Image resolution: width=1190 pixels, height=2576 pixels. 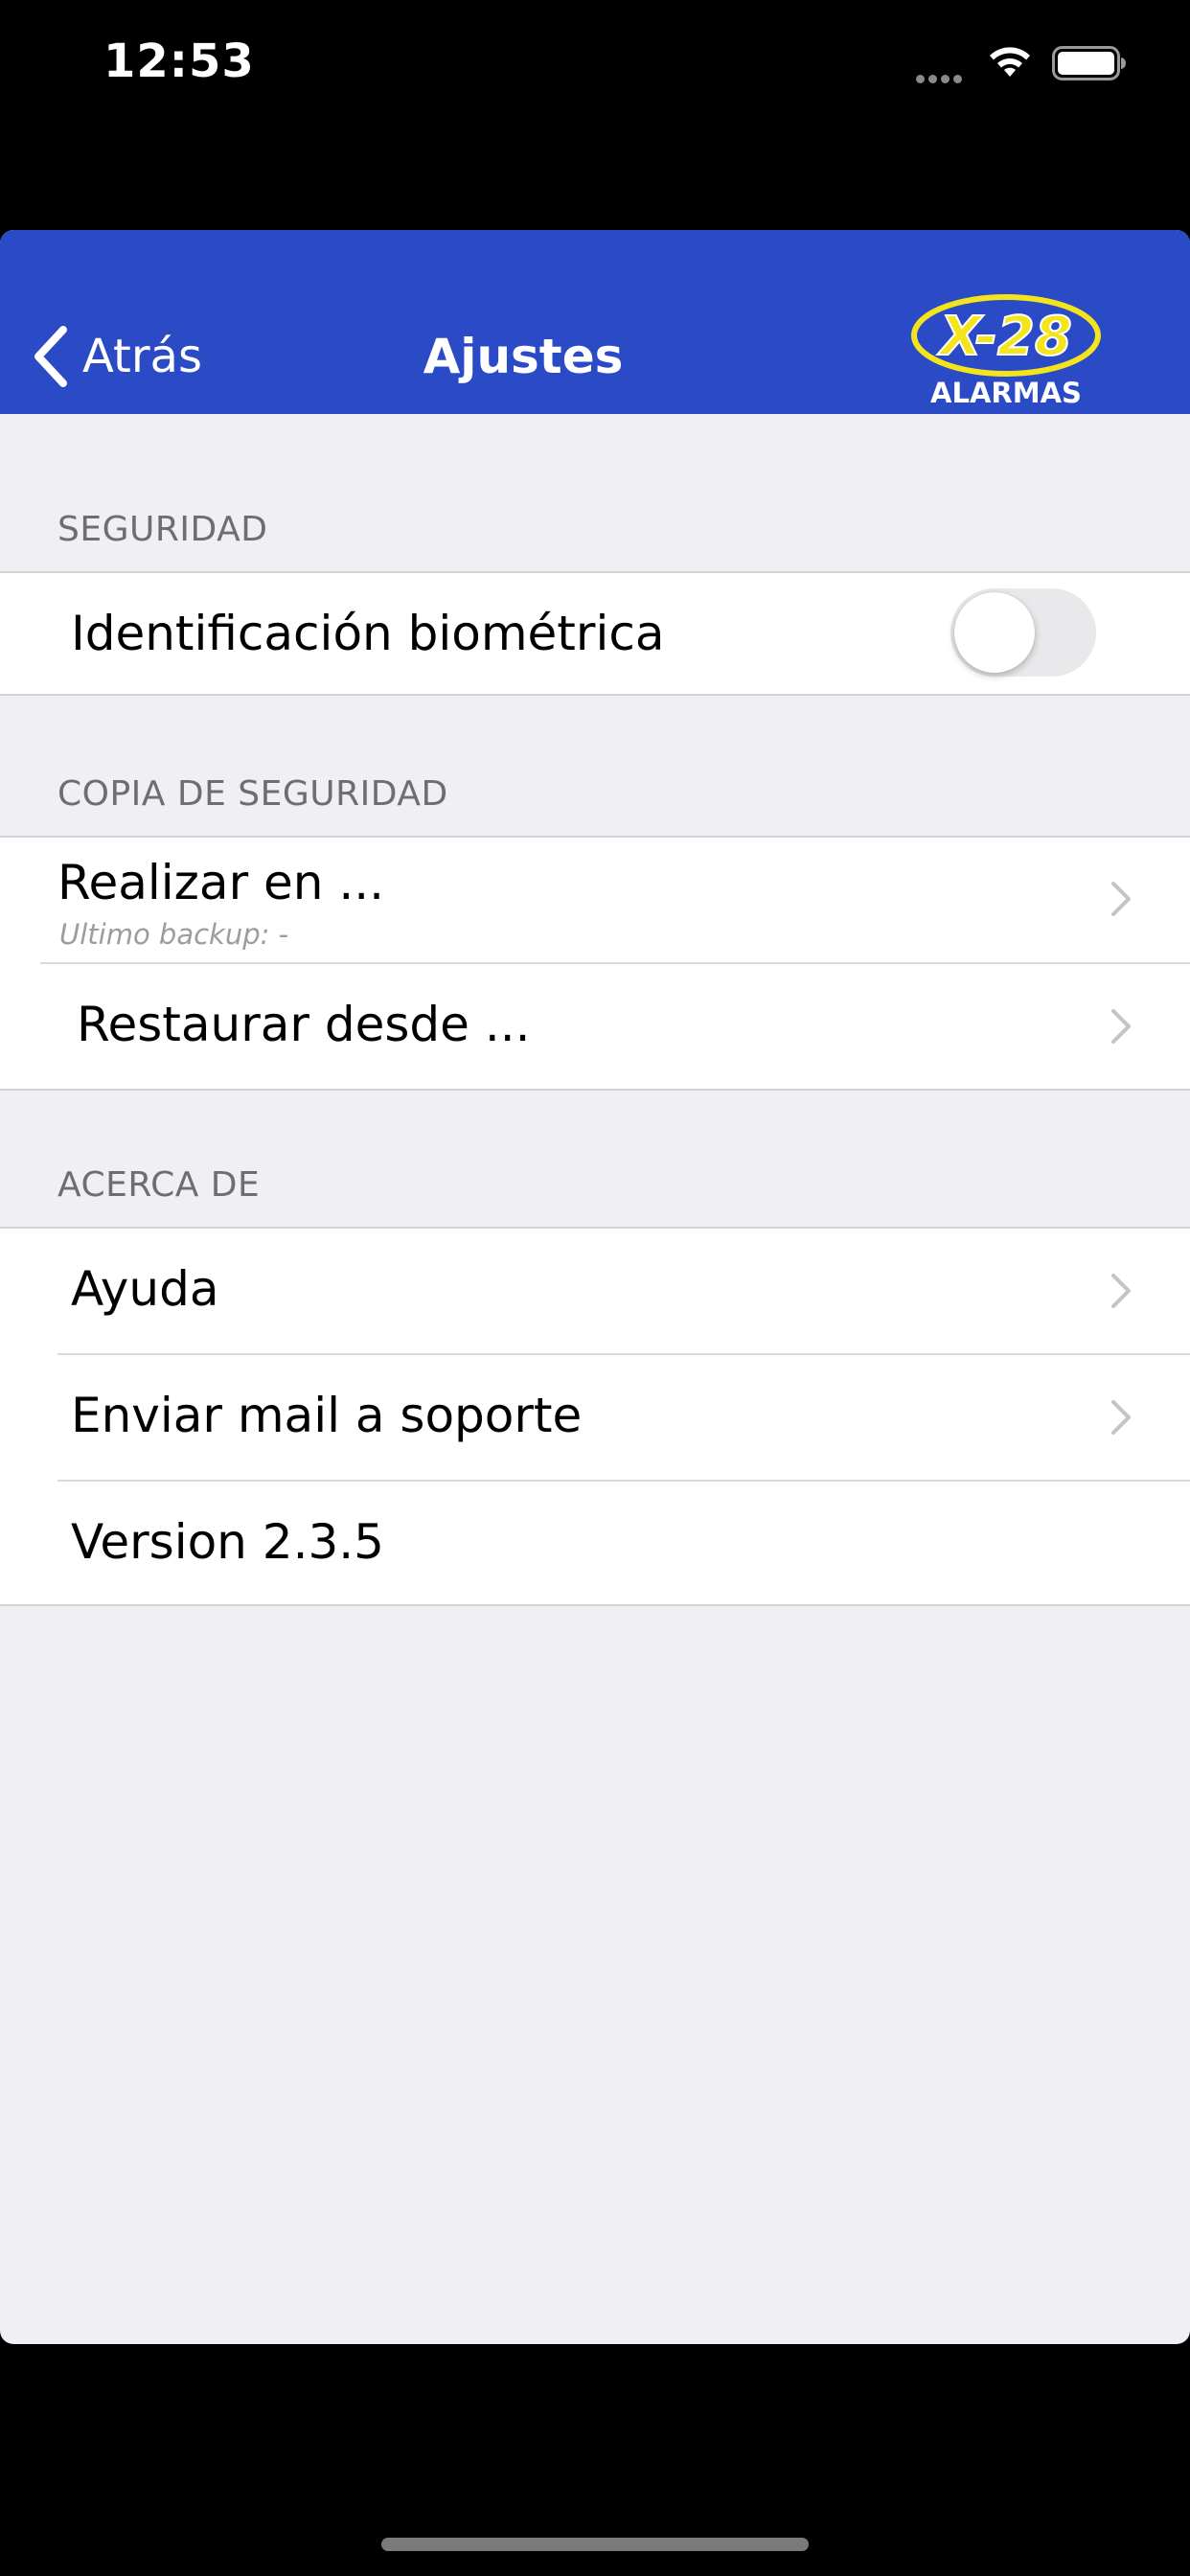 What do you see at coordinates (368, 633) in the screenshot?
I see `biometric-label: Identificación biométrica` at bounding box center [368, 633].